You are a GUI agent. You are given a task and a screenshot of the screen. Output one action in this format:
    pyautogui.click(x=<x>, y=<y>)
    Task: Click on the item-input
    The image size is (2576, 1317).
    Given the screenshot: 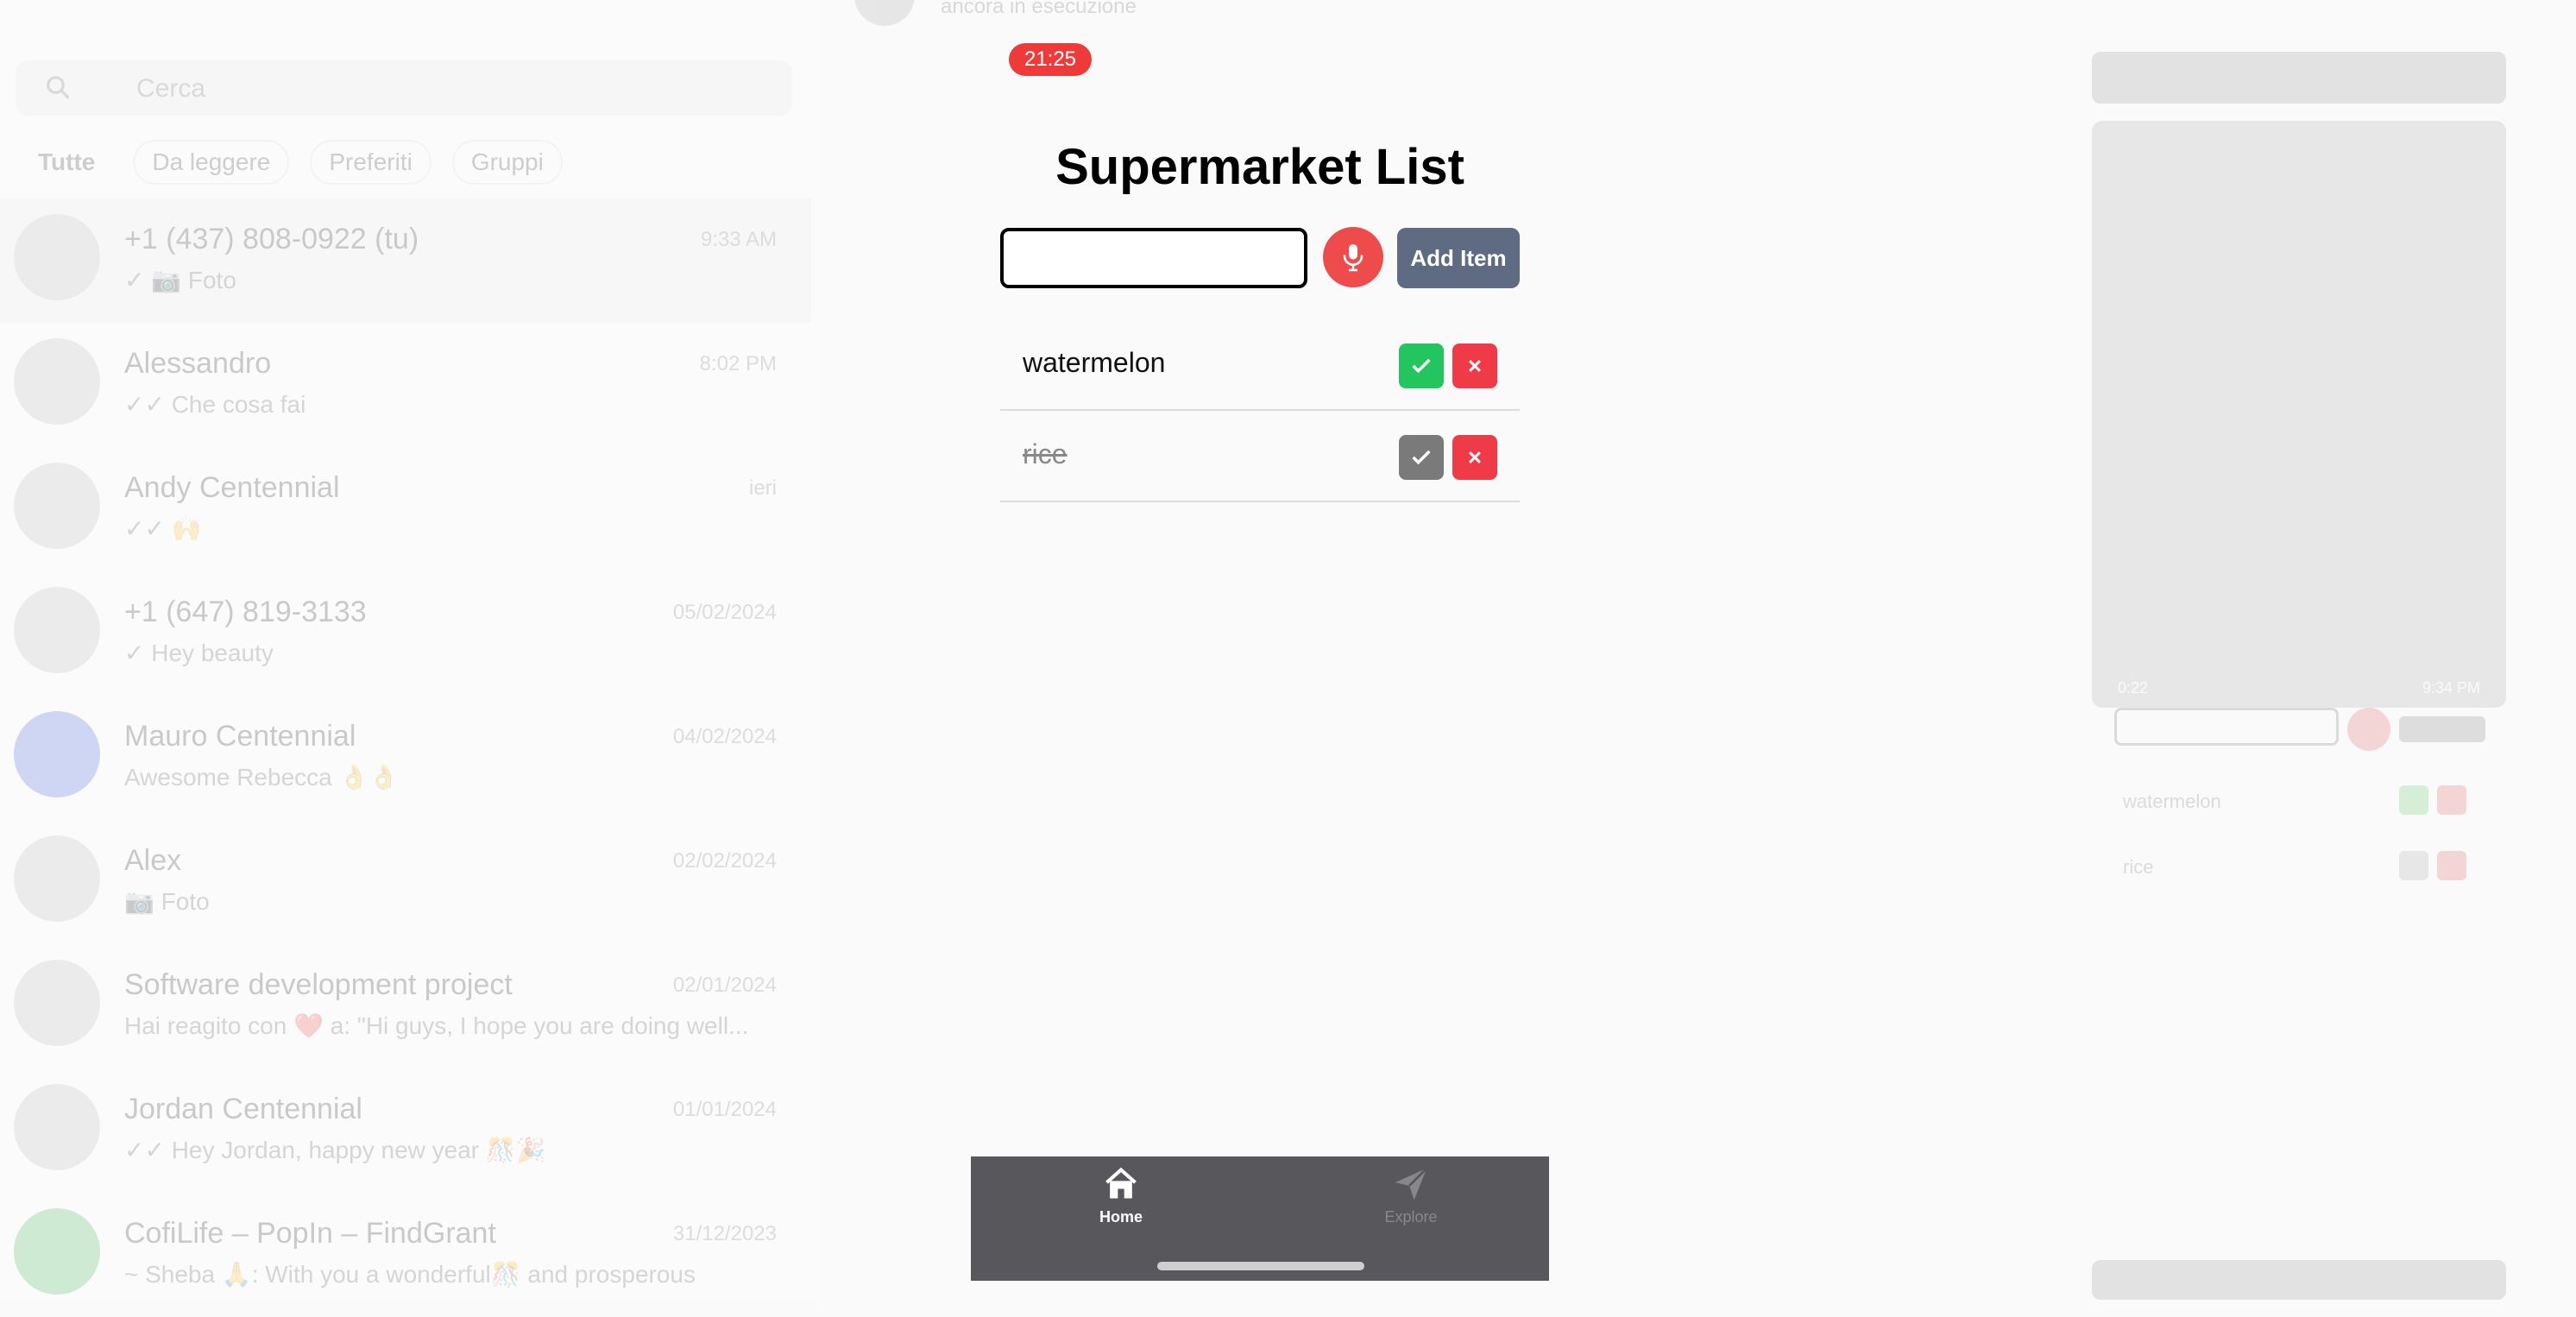 What is the action you would take?
    pyautogui.click(x=1154, y=258)
    